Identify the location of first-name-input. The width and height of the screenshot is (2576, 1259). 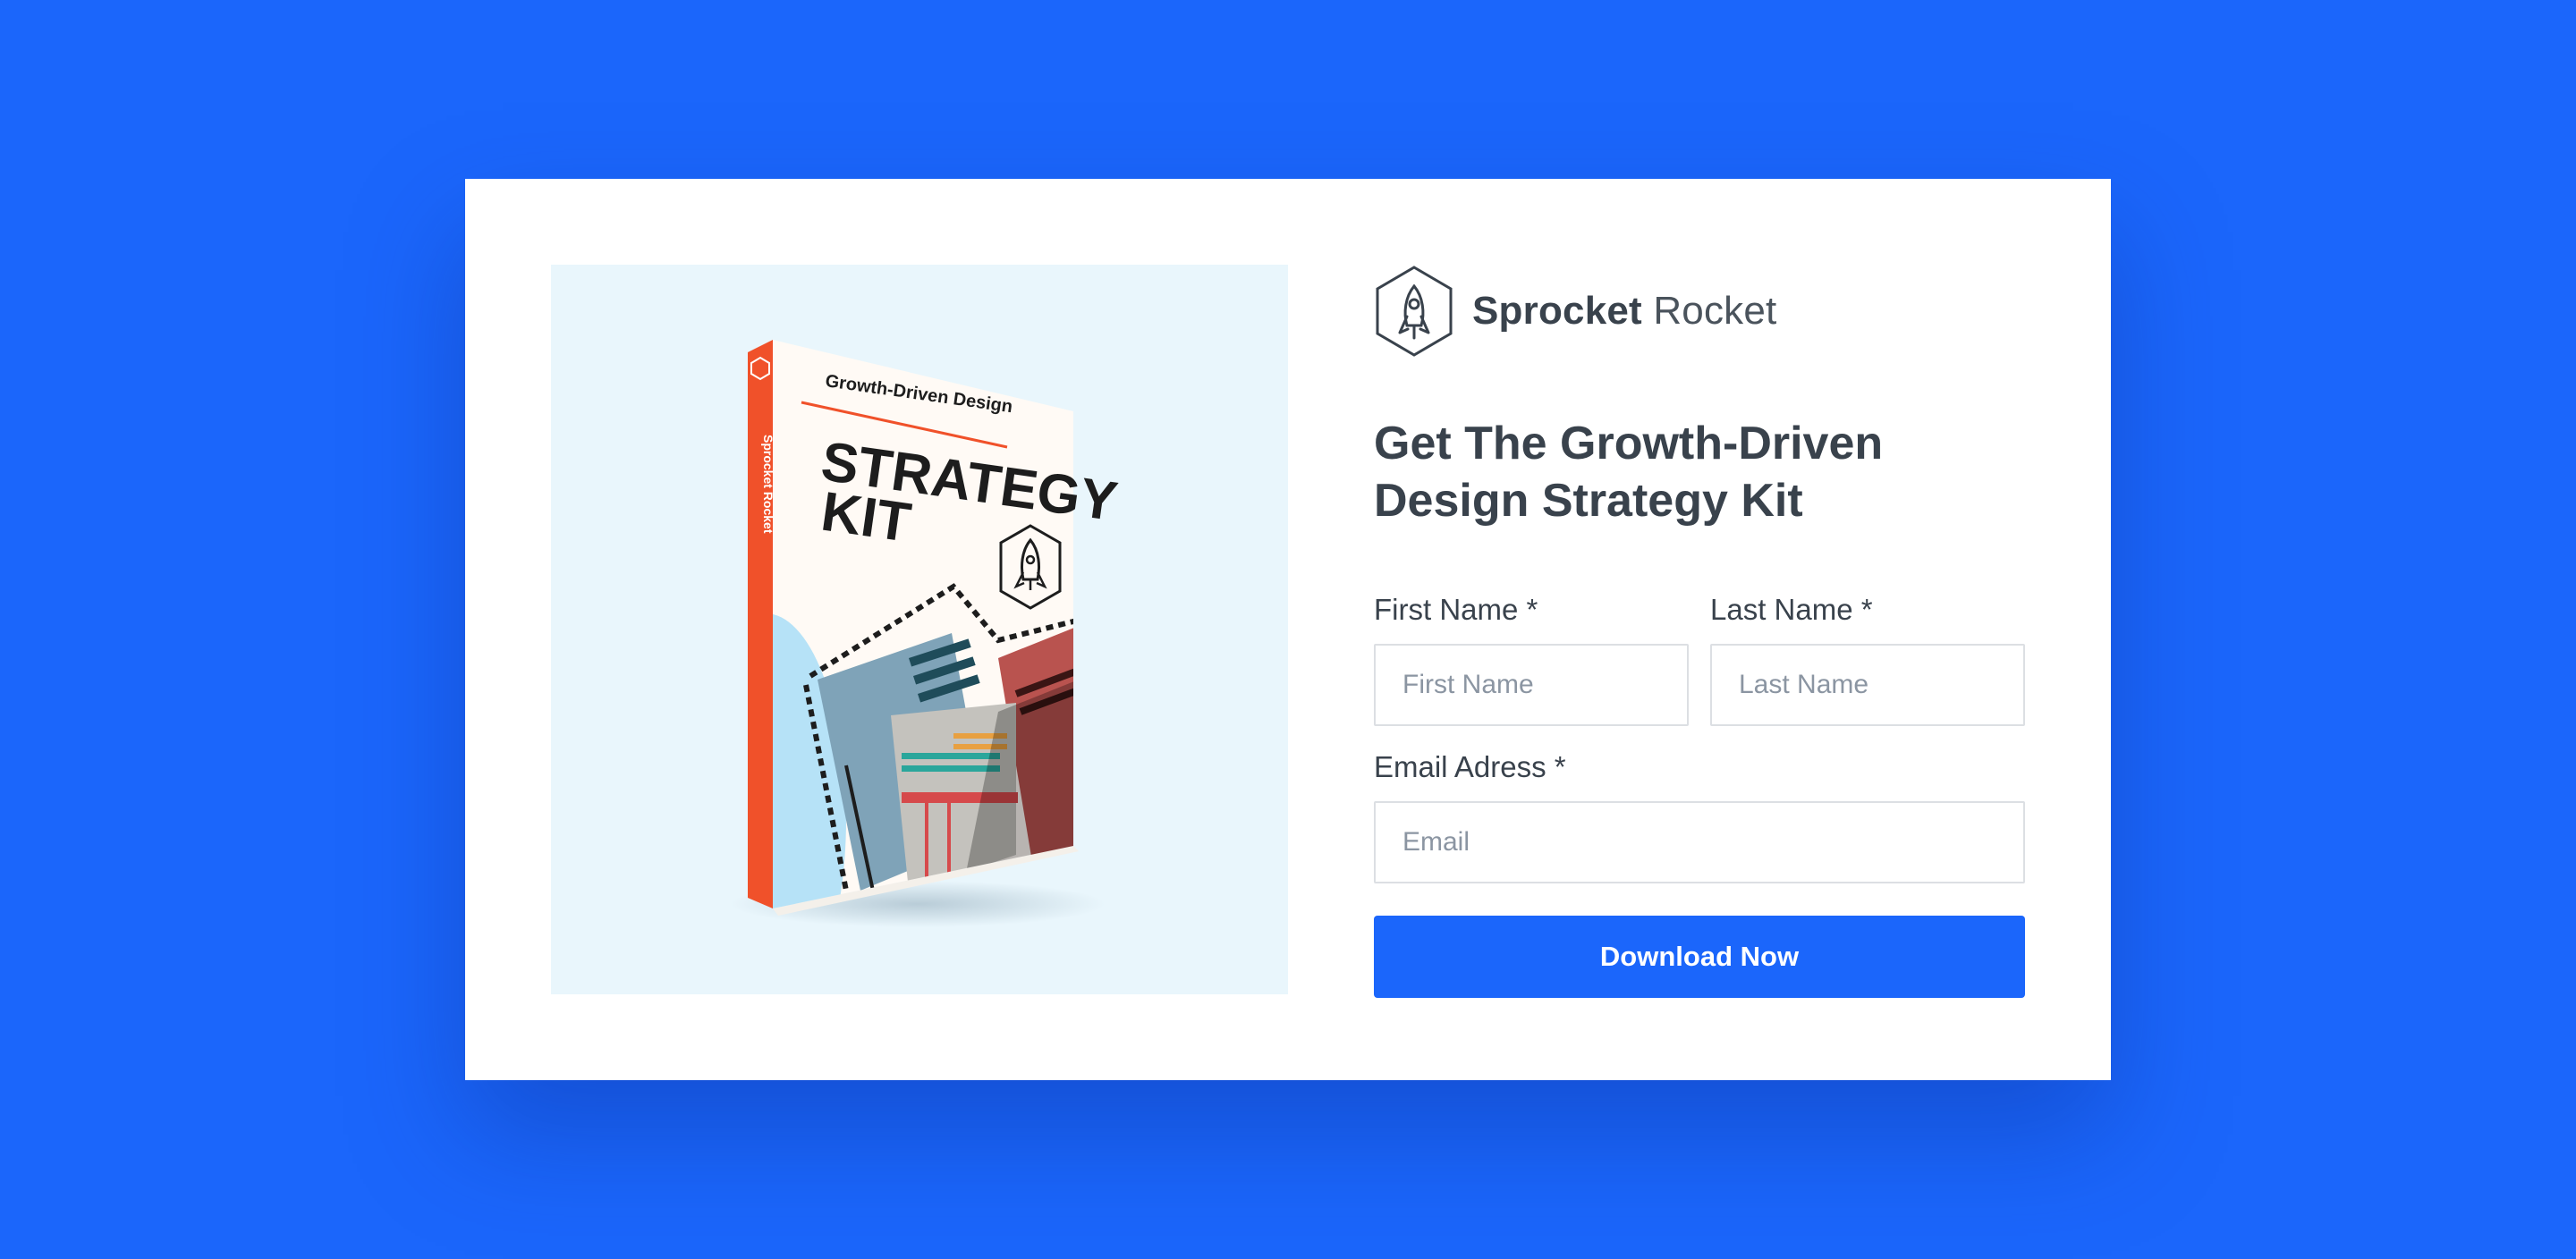
(1531, 685).